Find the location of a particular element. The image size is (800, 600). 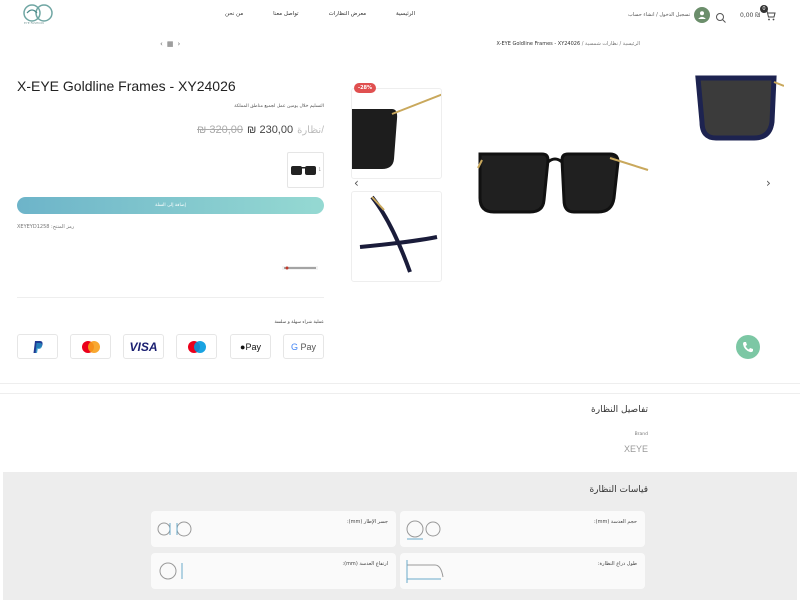

measurement-card-bridge: جسر الإطار (mm): is located at coordinates (273, 529).